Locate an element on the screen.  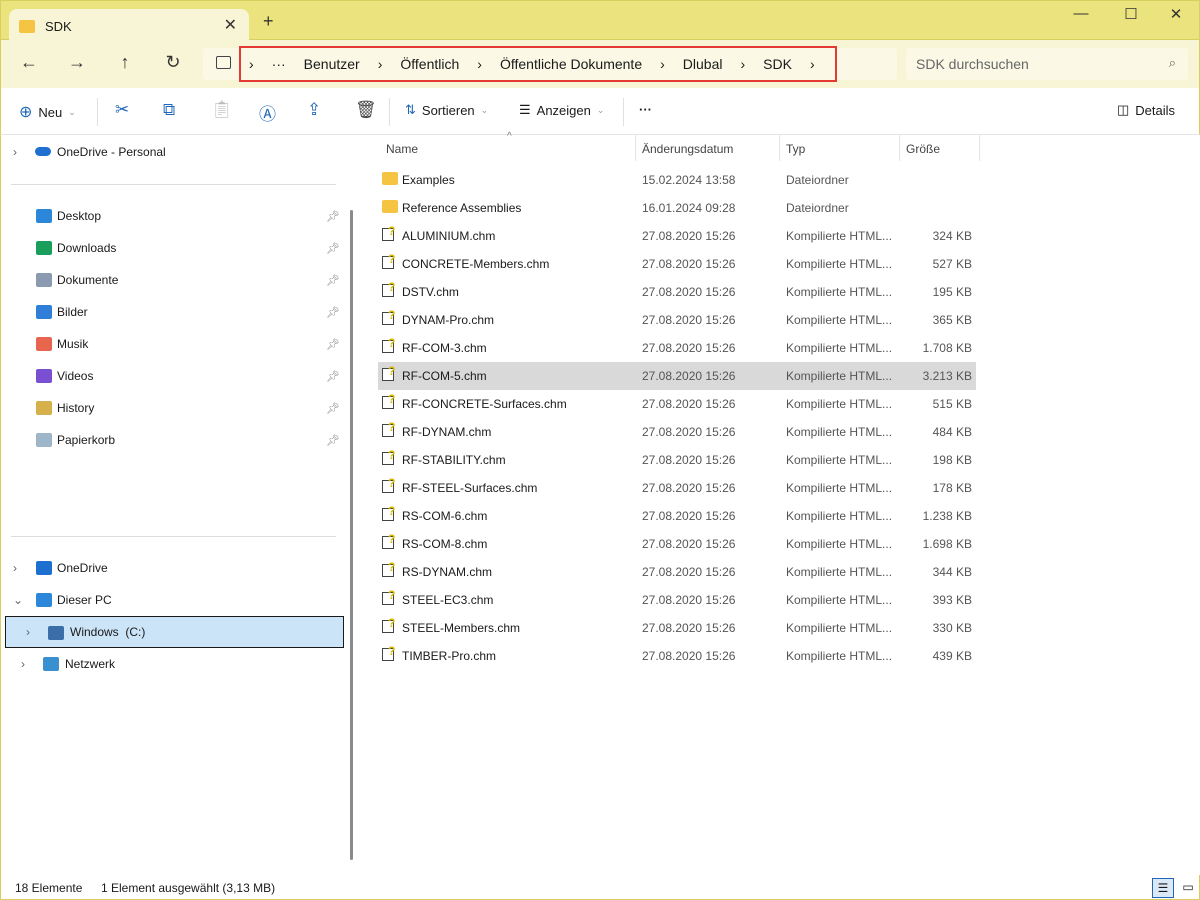
drive-icon is located at coordinates (44, 600).